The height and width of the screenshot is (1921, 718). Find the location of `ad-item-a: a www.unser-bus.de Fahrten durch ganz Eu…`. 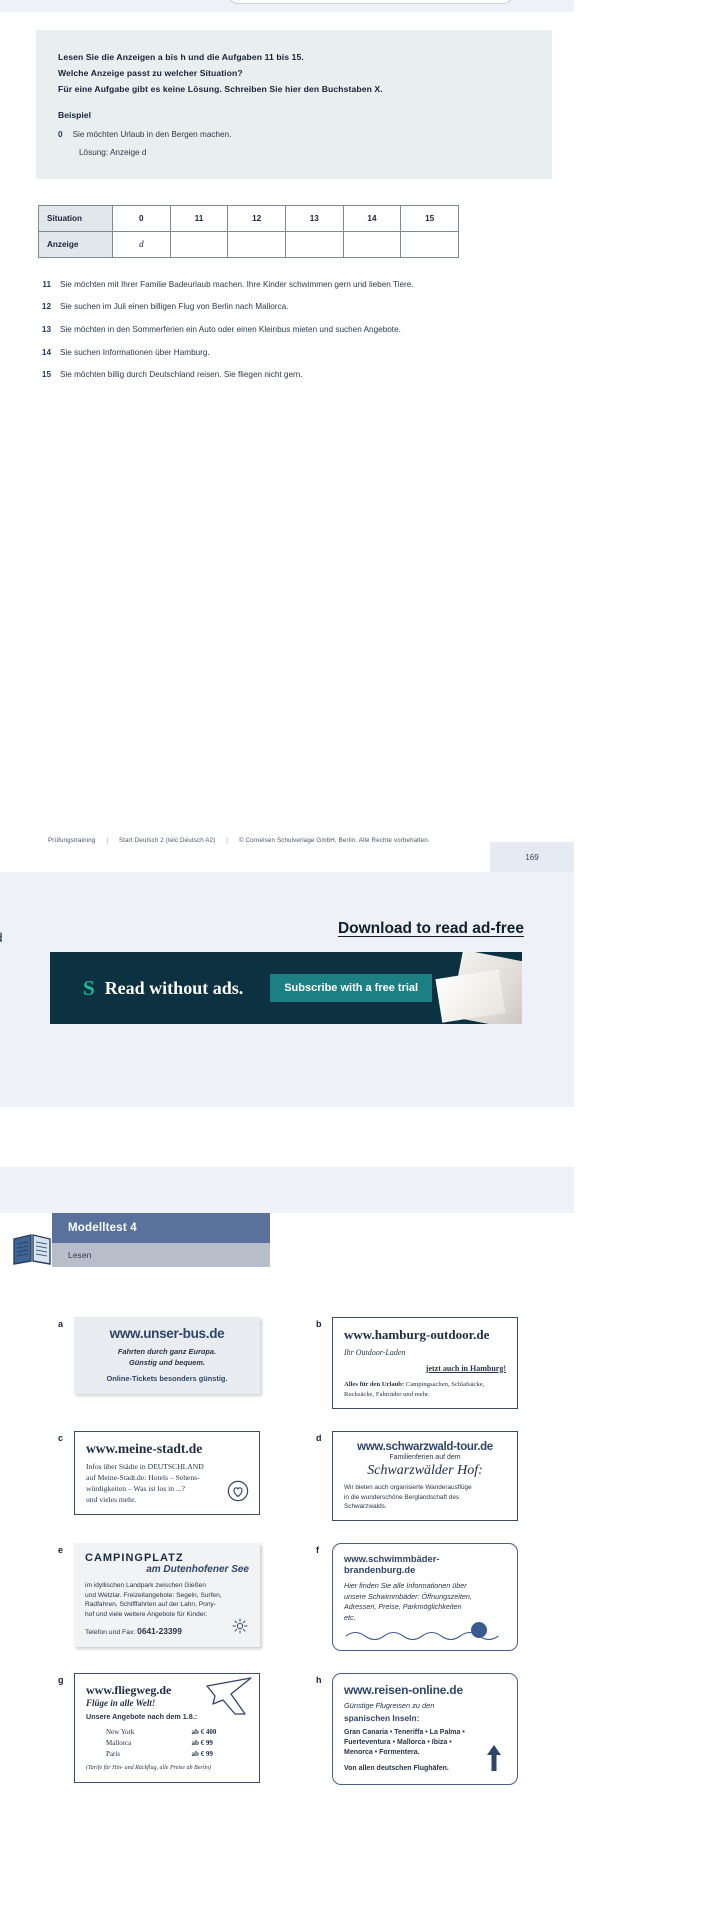

ad-item-a: a www.unser-bus.de Fahrten durch ganz Eu… is located at coordinates (187, 1363).